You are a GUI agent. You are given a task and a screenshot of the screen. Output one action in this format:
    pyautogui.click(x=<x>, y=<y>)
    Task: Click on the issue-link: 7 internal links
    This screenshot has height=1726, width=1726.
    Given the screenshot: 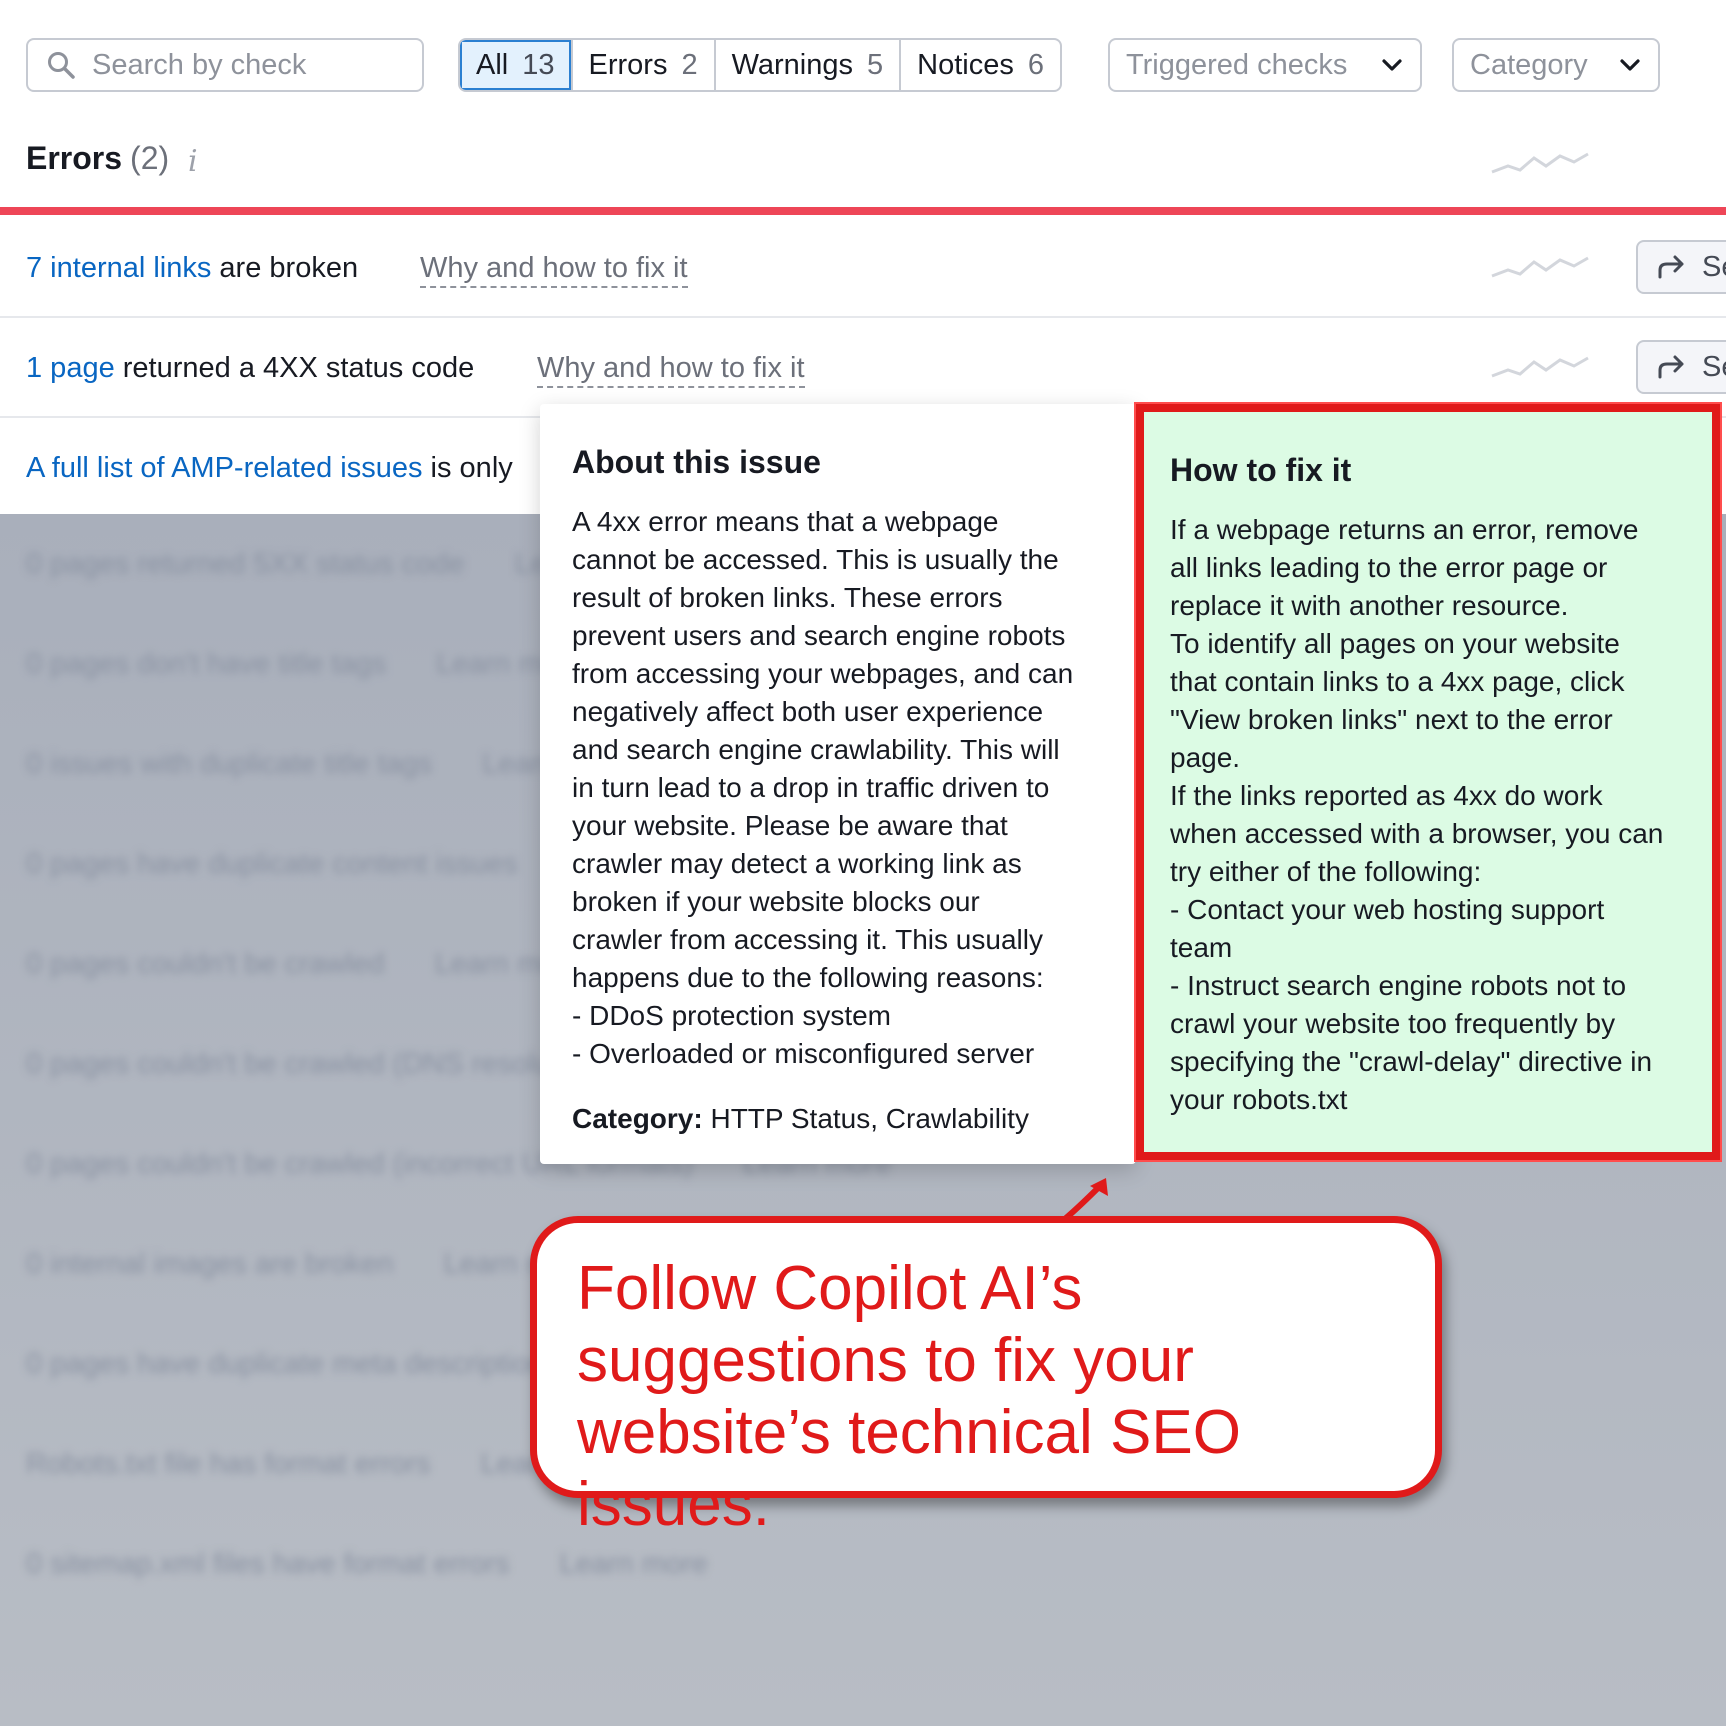 What is the action you would take?
    pyautogui.click(x=118, y=268)
    